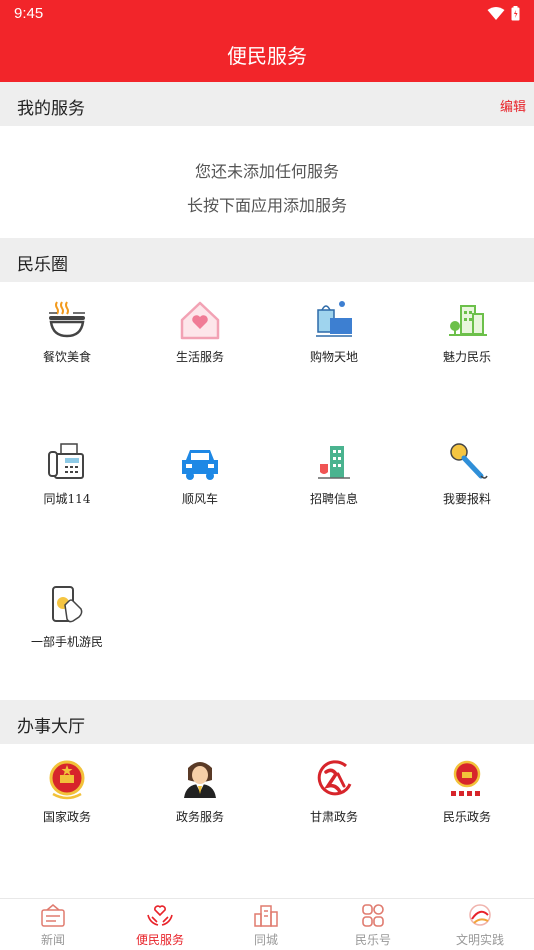 This screenshot has height=950, width=534. What do you see at coordinates (199, 357) in the screenshot?
I see `service-label: 生活服务` at bounding box center [199, 357].